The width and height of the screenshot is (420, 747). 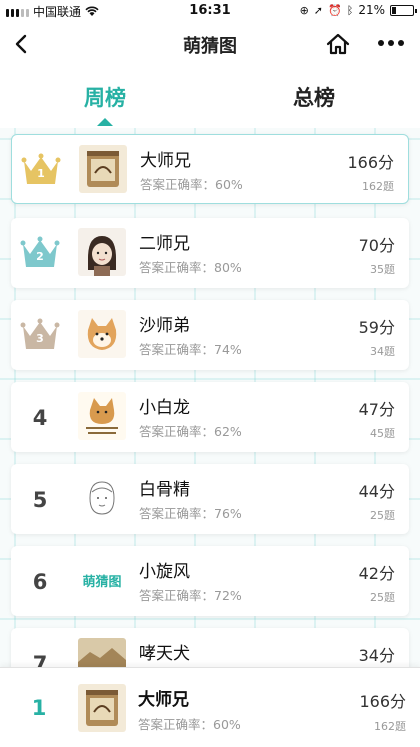 What do you see at coordinates (40, 256) in the screenshot?
I see `rank-number: 2` at bounding box center [40, 256].